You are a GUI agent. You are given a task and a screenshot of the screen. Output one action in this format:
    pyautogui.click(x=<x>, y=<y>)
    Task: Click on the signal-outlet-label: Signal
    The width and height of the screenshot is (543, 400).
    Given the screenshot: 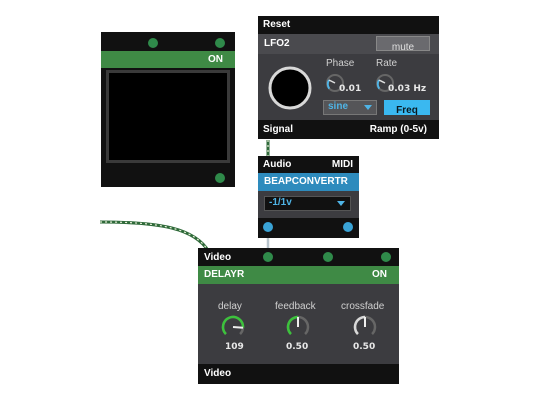 What is the action you would take?
    pyautogui.click(x=278, y=129)
    